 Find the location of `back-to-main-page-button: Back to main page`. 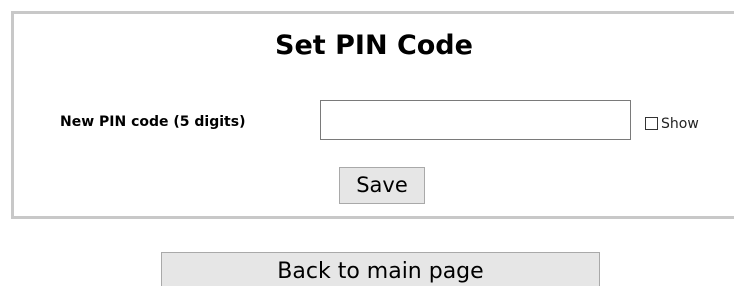

back-to-main-page-button: Back to main page is located at coordinates (380, 269).